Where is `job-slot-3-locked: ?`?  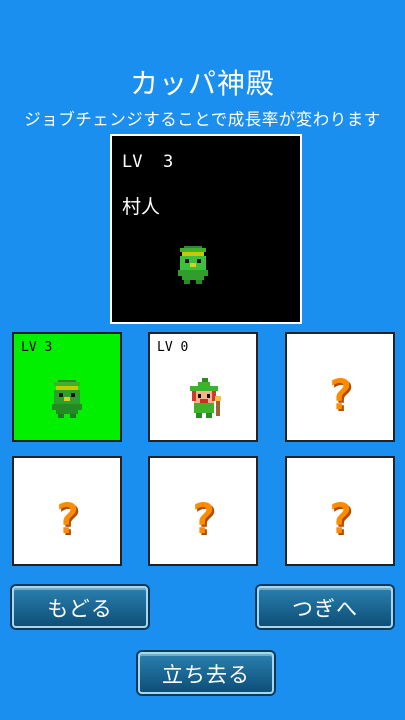 job-slot-3-locked: ? is located at coordinates (340, 387).